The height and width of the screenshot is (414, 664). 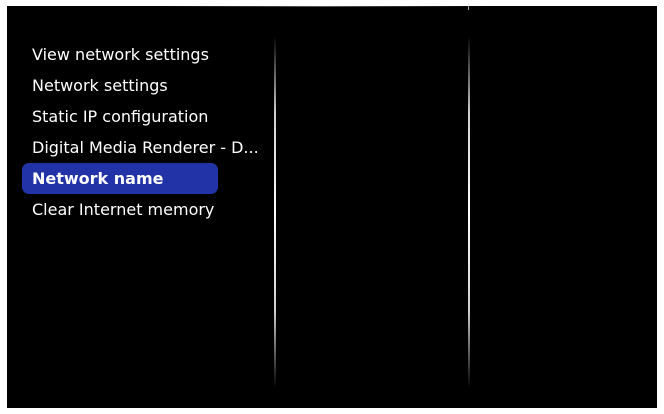 What do you see at coordinates (469, 212) in the screenshot?
I see `column-divider-right` at bounding box center [469, 212].